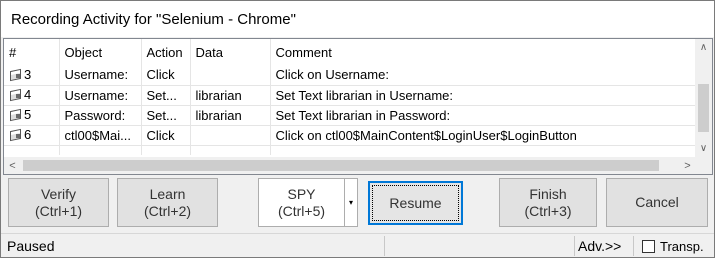  I want to click on resume-button: Resume, so click(415, 203).